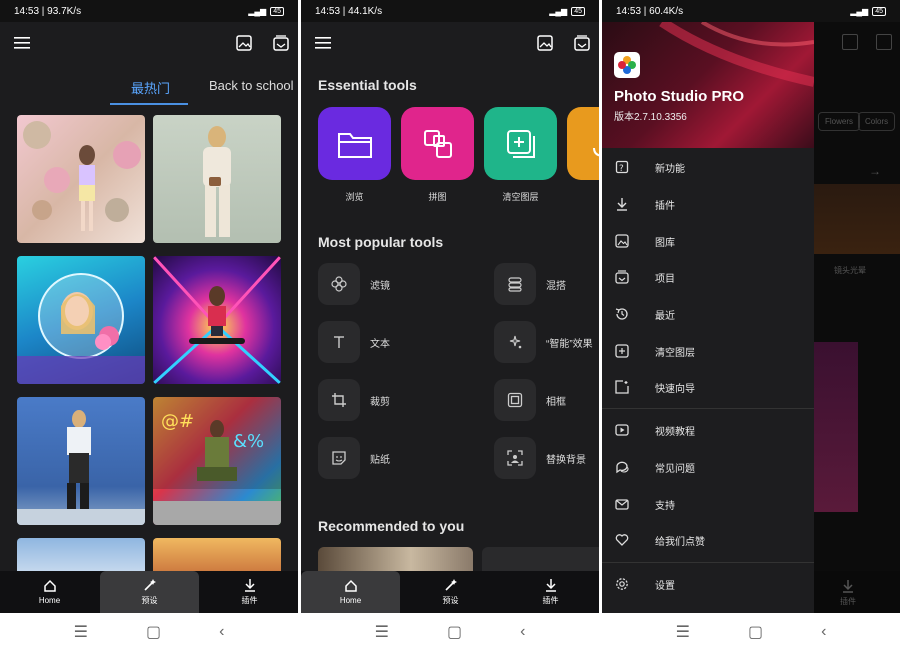  I want to click on active-tab-underline, so click(149, 104).